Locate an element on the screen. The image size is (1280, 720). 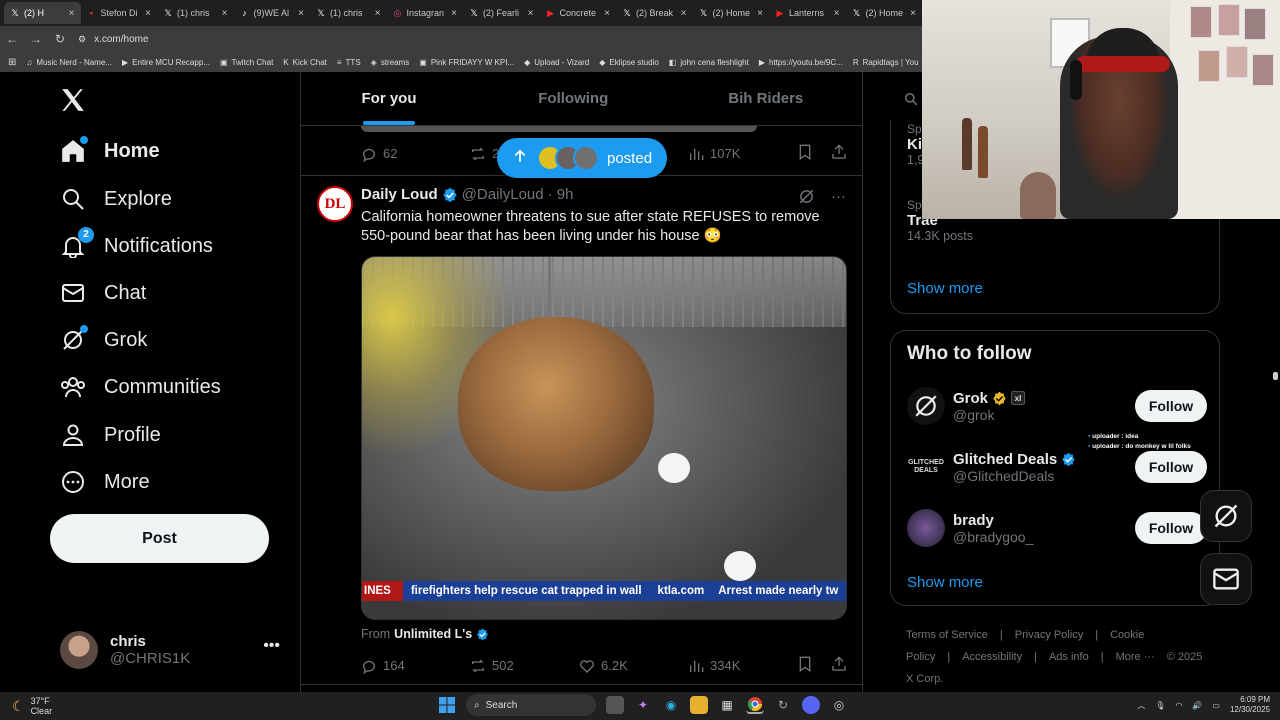
search-icon is located at coordinates (911, 100).